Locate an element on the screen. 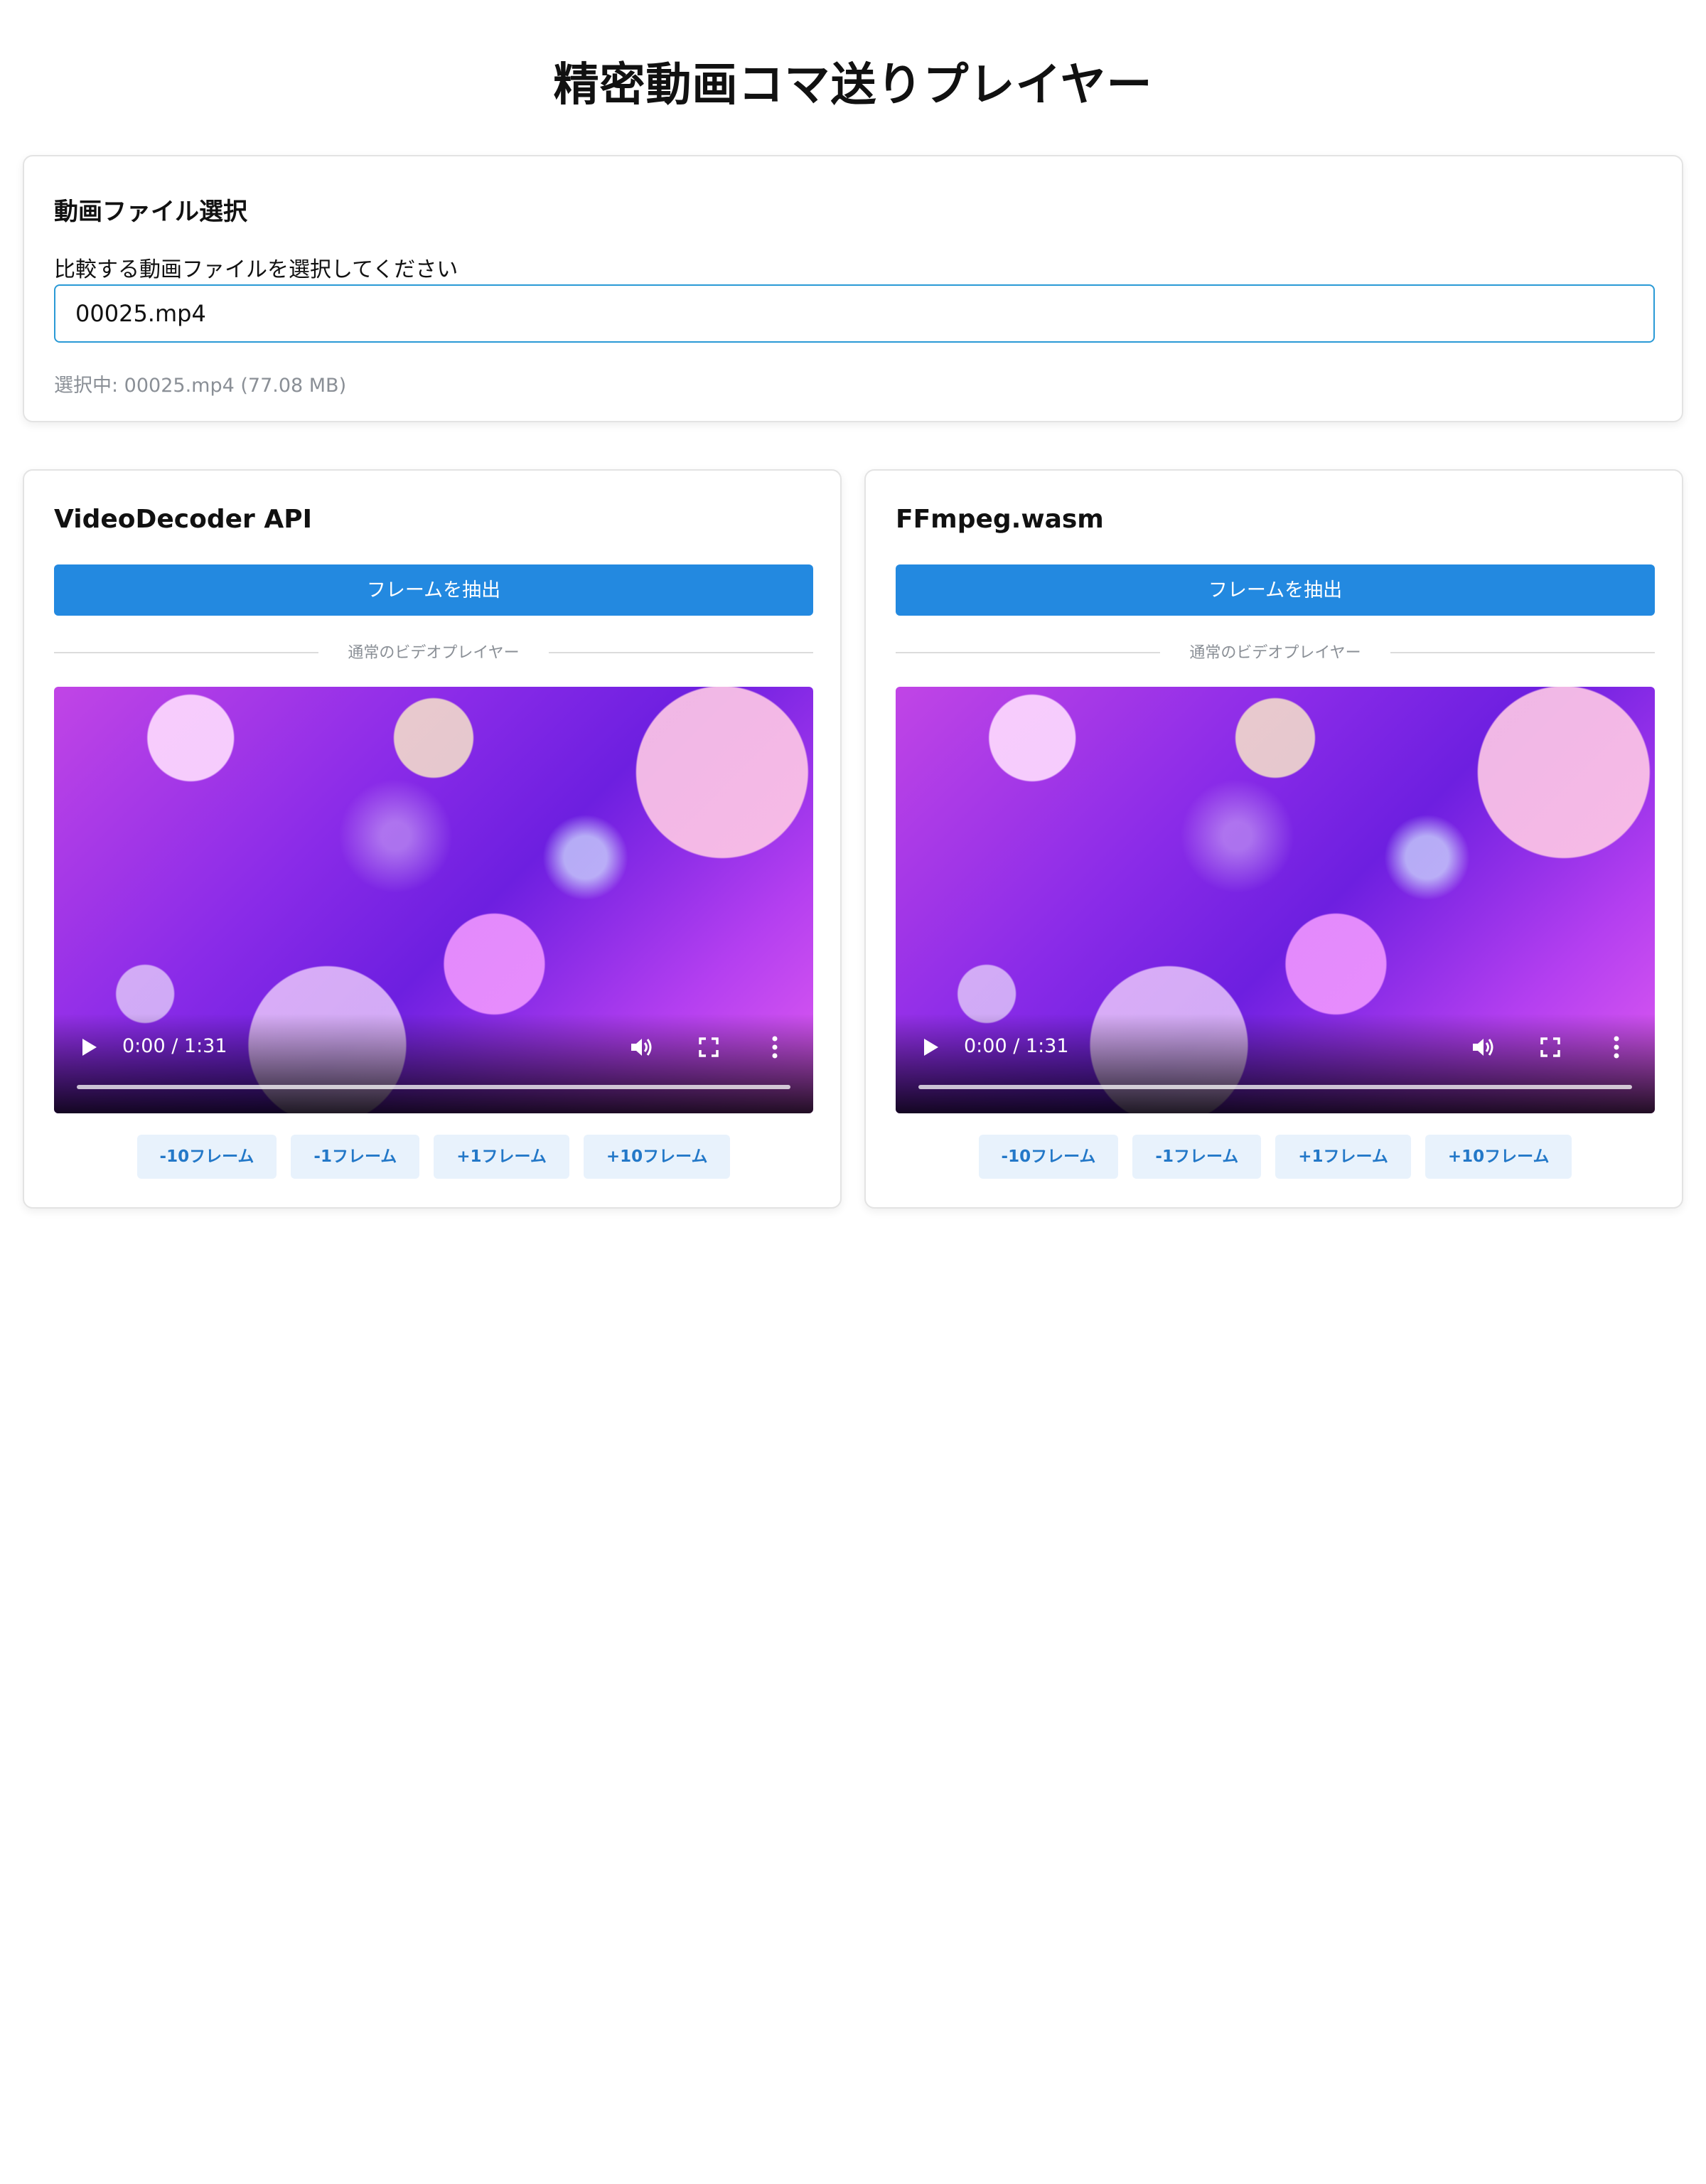 This screenshot has height=2184, width=1706. player-title: FFmpeg.wasm is located at coordinates (1000, 519).